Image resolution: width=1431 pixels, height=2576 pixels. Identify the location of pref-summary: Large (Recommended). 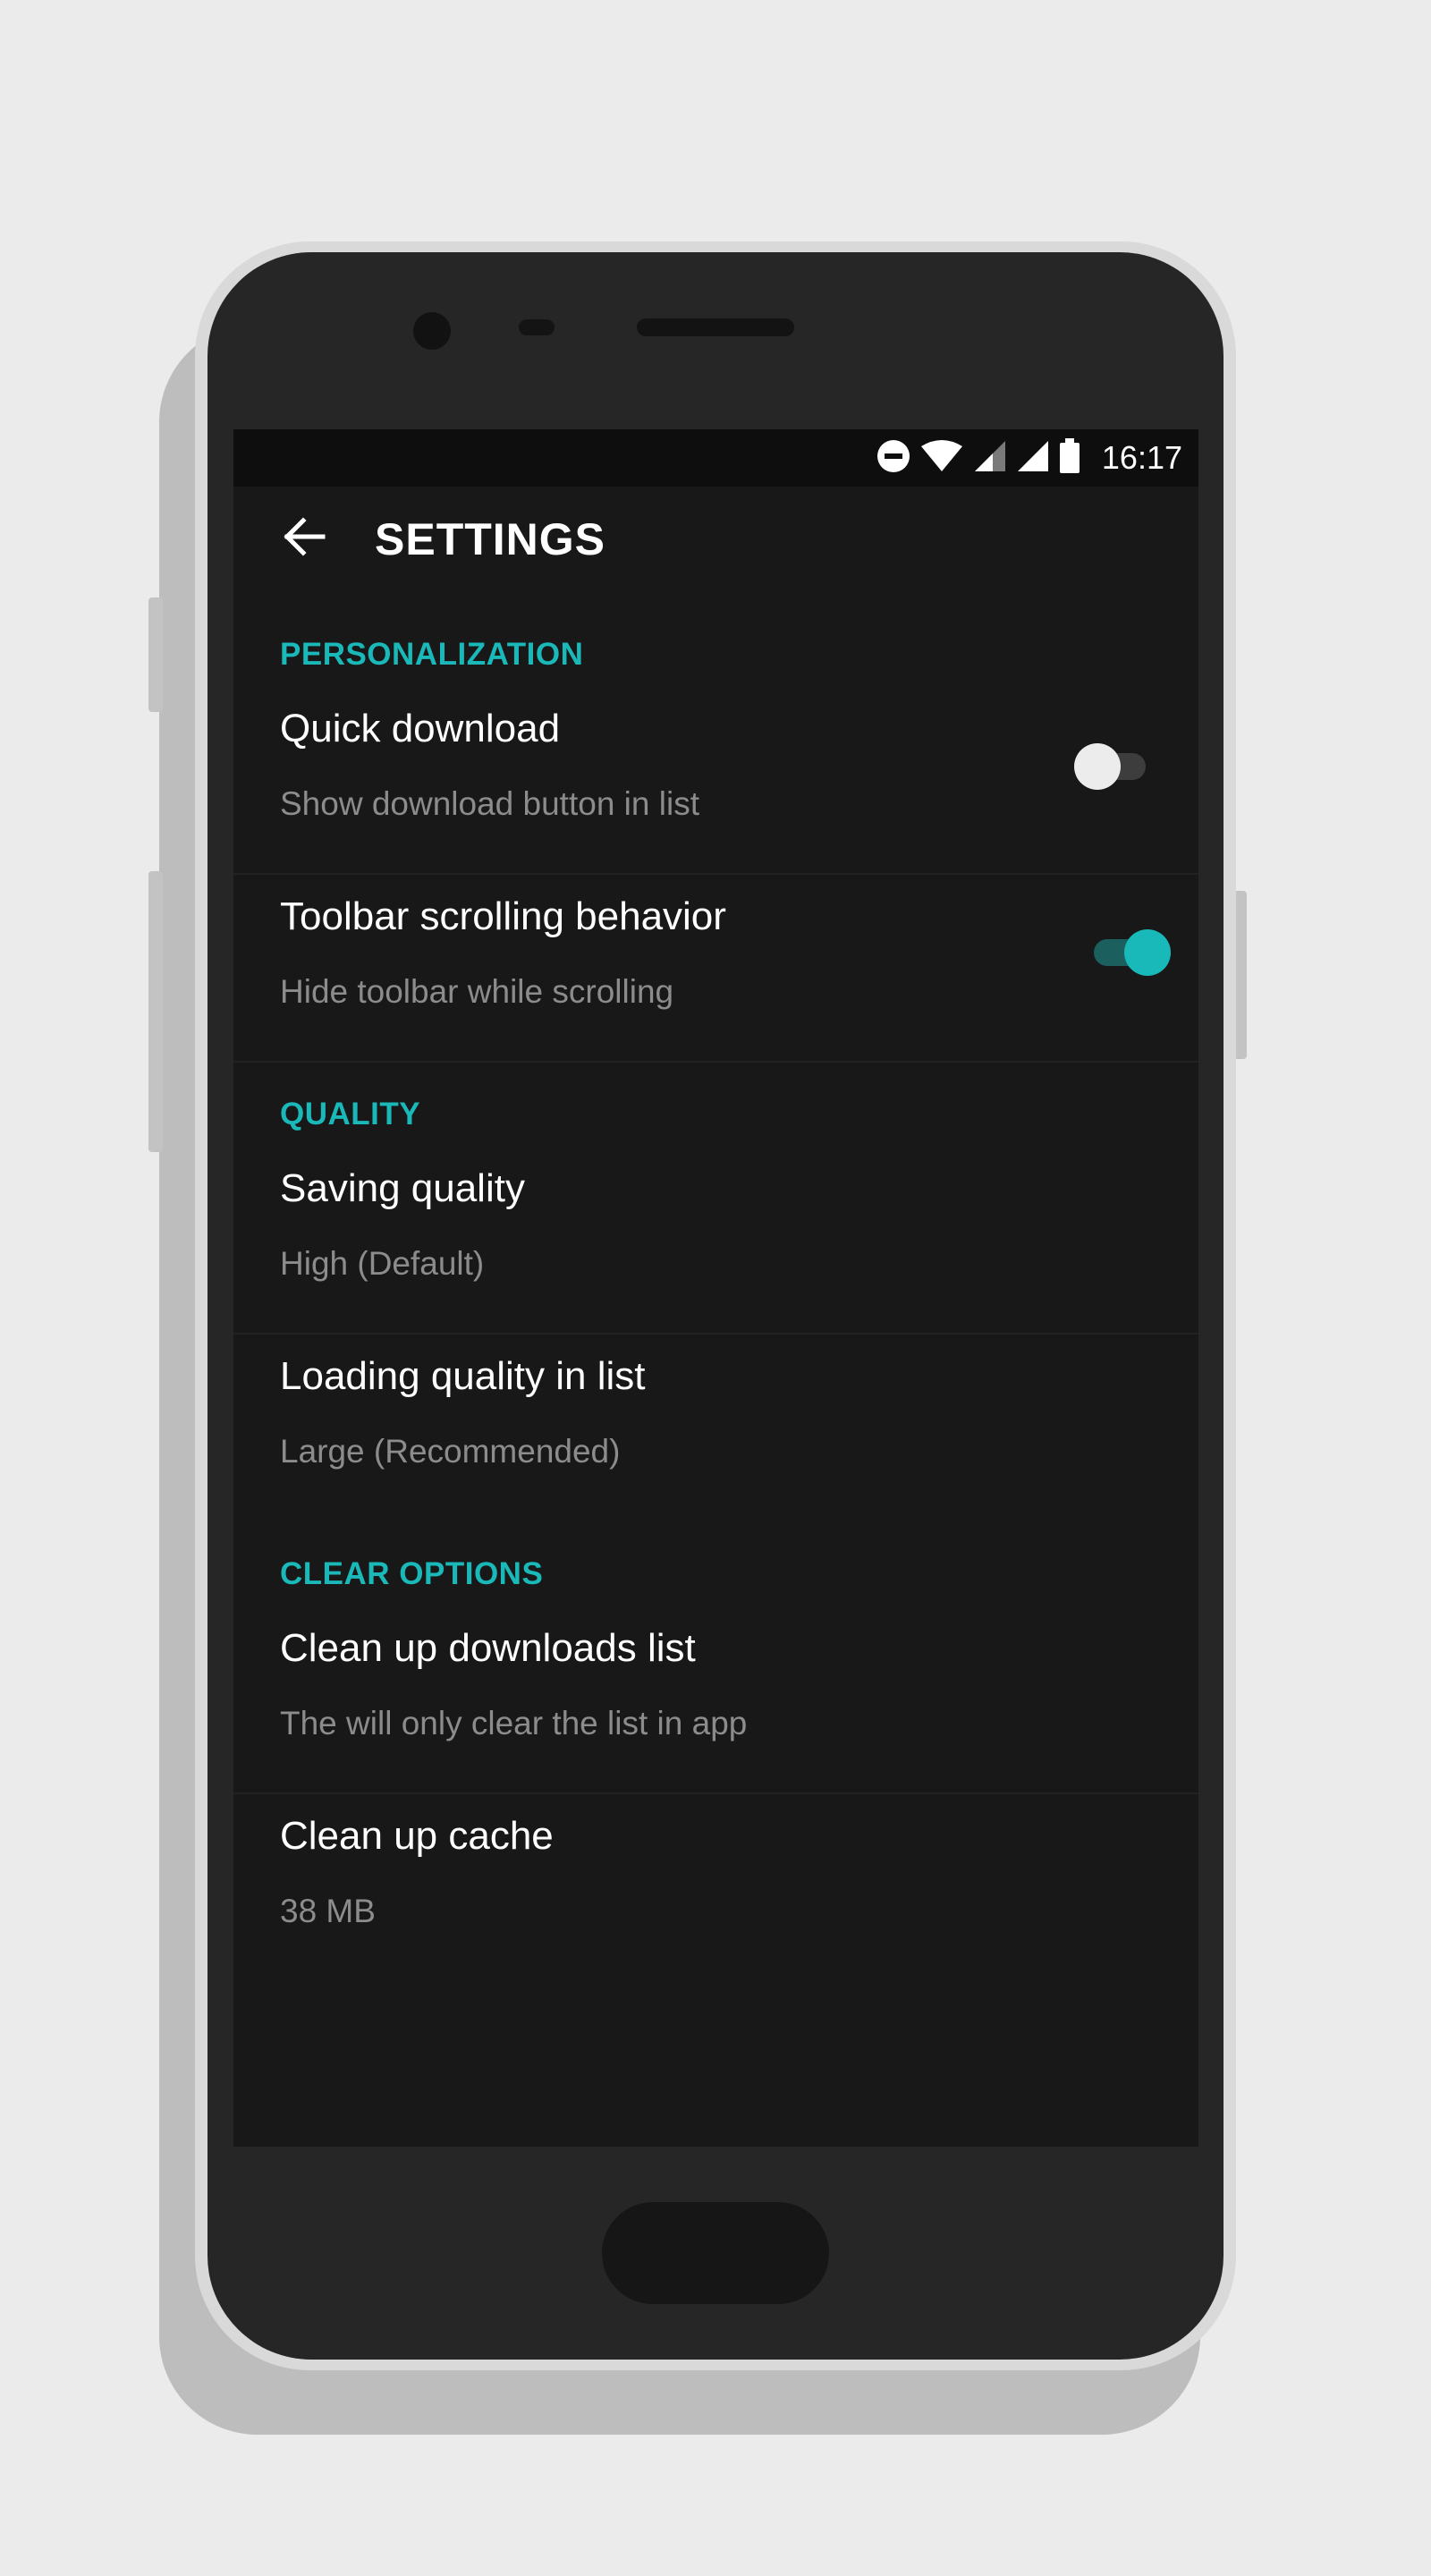
(451, 1451).